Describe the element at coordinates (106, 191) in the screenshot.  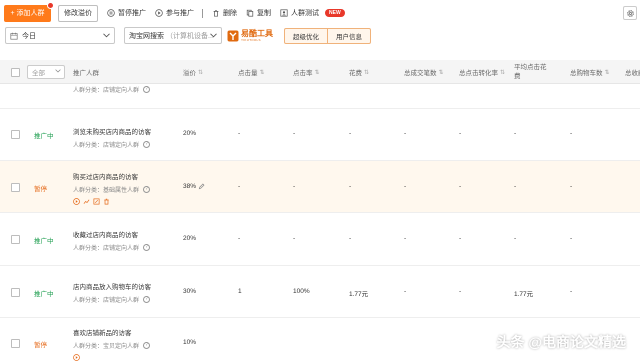
I see `audience-category: 人群分类：基础属性人群` at that location.